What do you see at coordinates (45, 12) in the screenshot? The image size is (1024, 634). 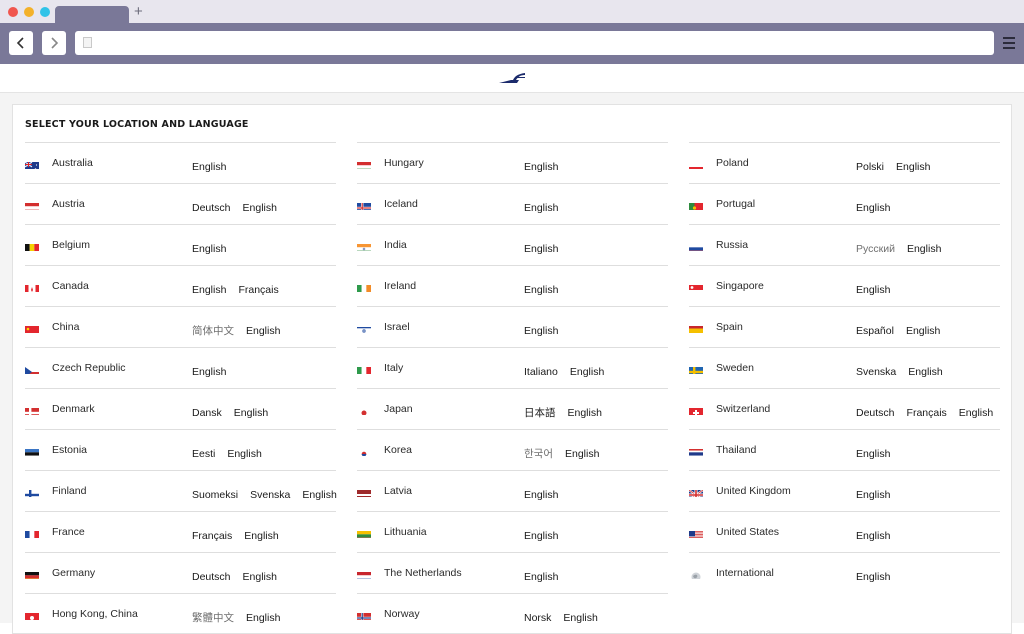 I see `maximize-window-button` at bounding box center [45, 12].